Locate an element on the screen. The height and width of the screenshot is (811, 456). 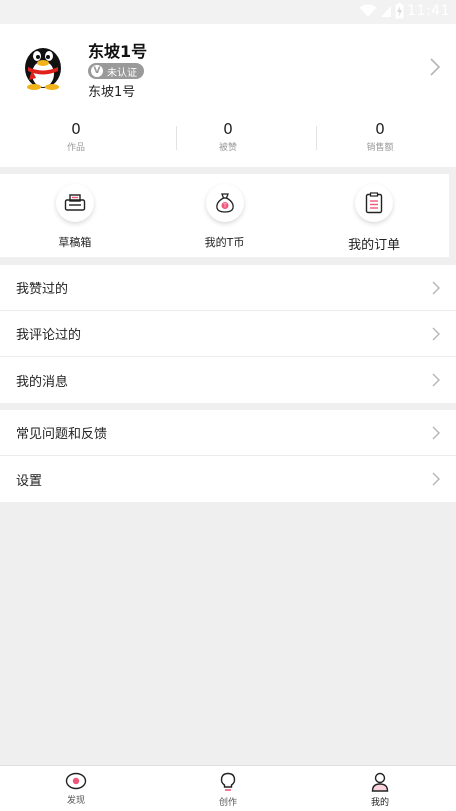
stat-likes: 0 被赞 is located at coordinates (228, 138).